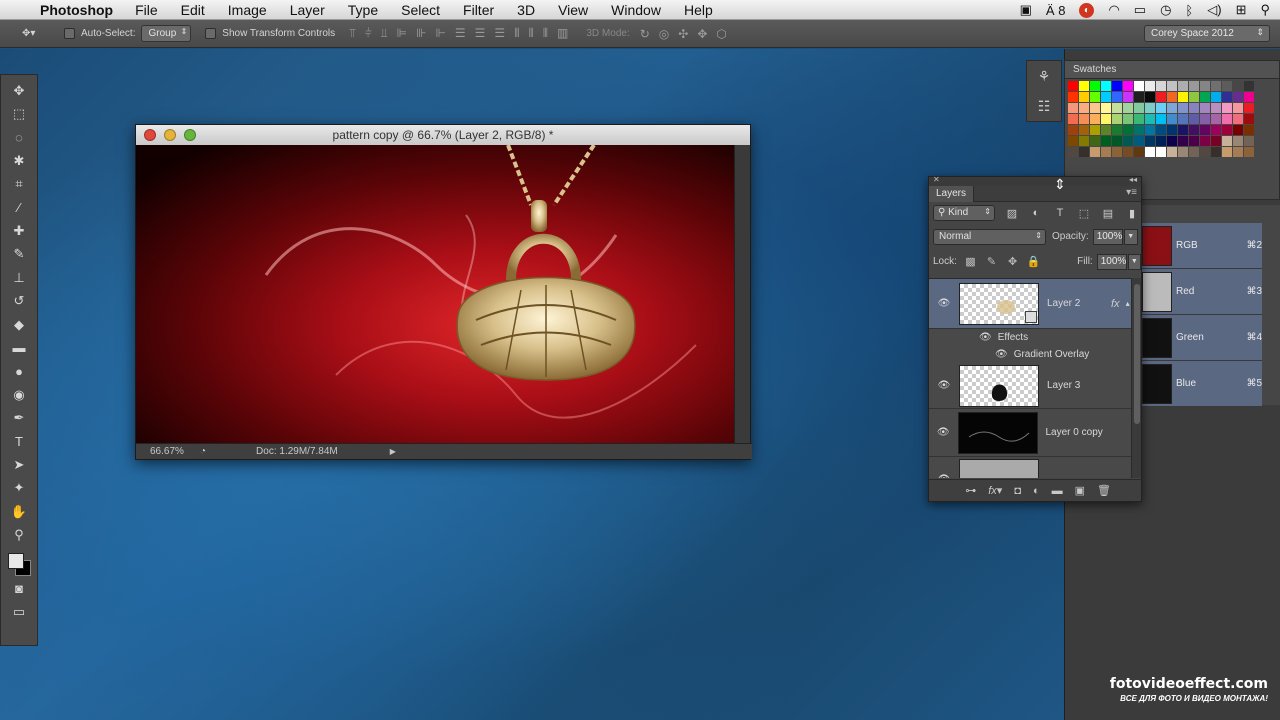  I want to click on blur-tool-icon: ●, so click(19, 371).